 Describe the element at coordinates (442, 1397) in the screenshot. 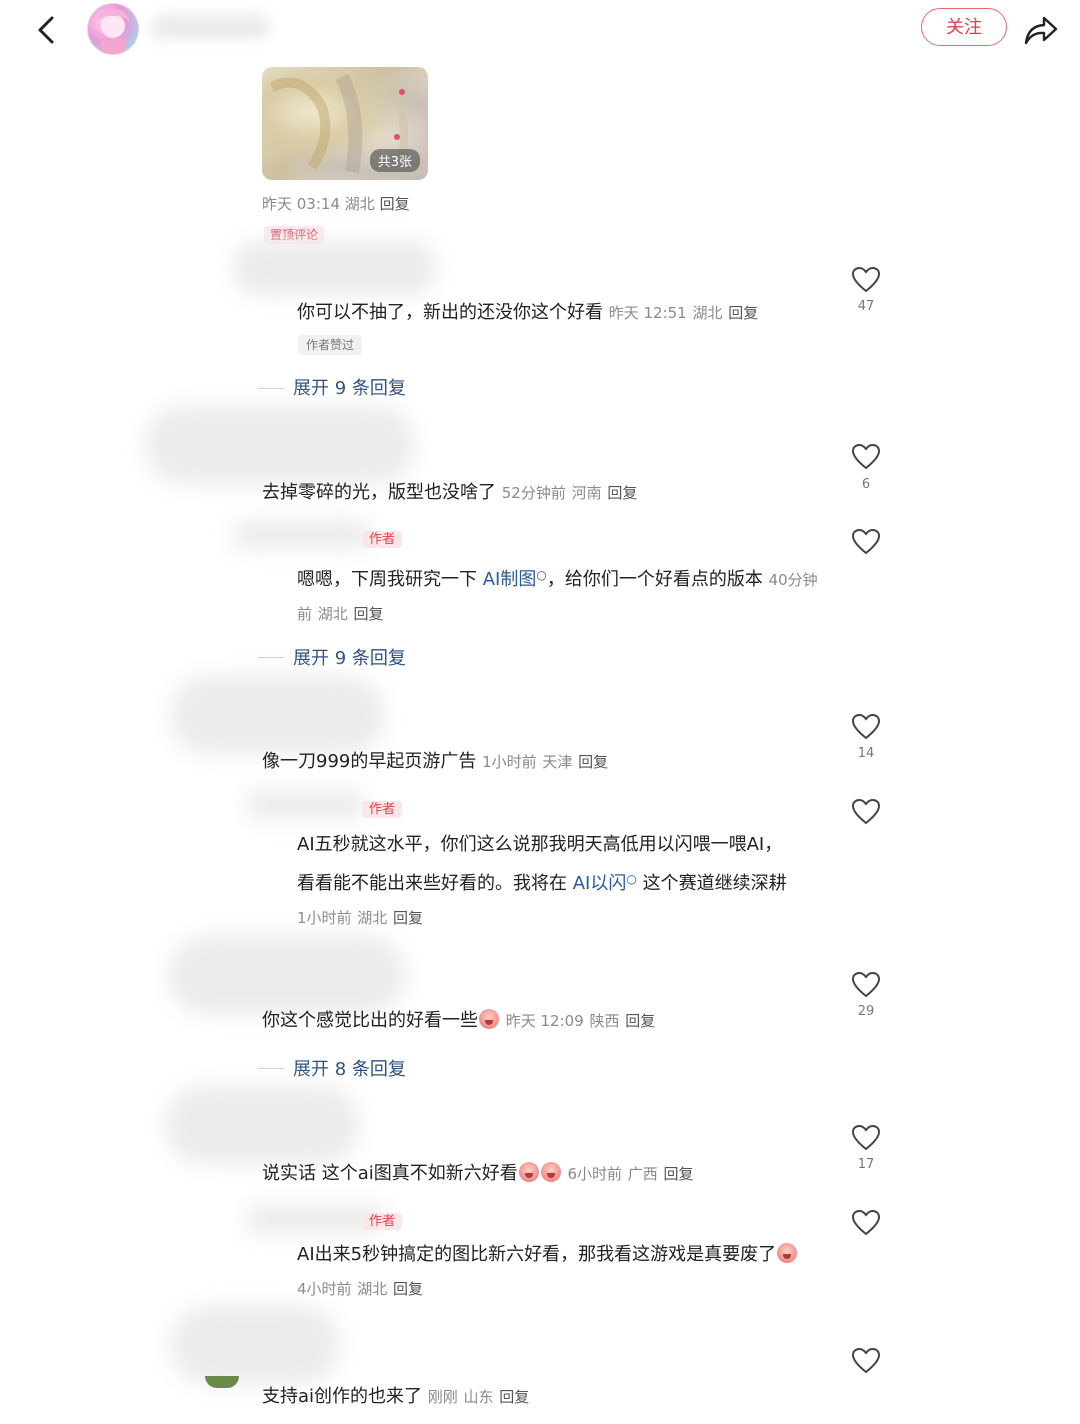

I see `comment-time: 刚刚` at that location.